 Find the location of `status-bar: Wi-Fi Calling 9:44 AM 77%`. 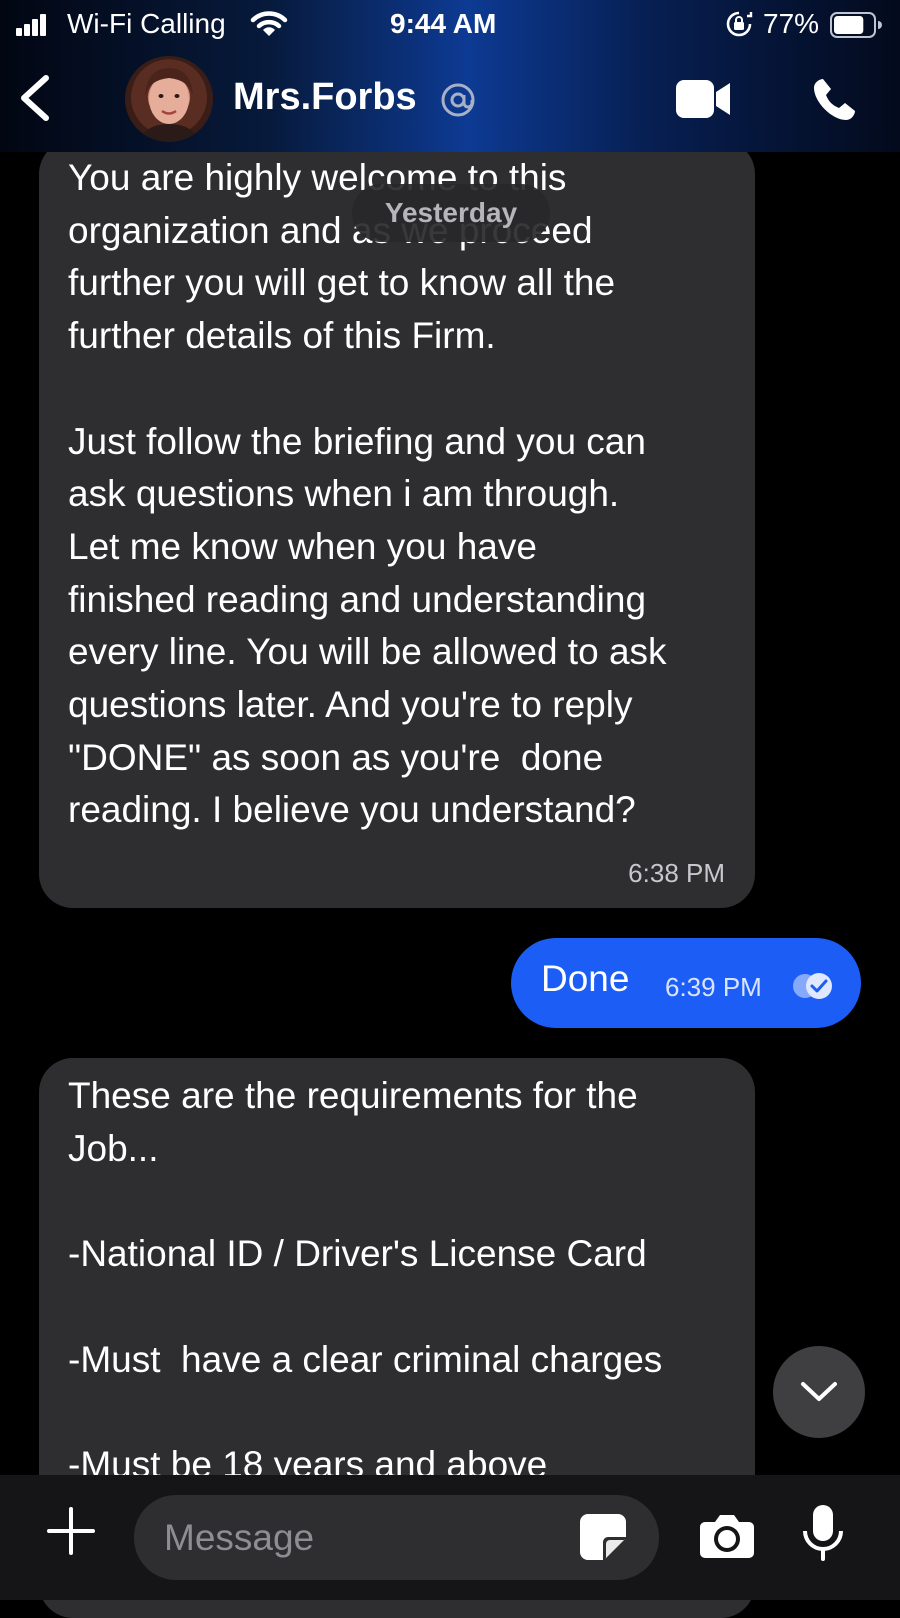

status-bar: Wi-Fi Calling 9:44 AM 77% is located at coordinates (450, 25).